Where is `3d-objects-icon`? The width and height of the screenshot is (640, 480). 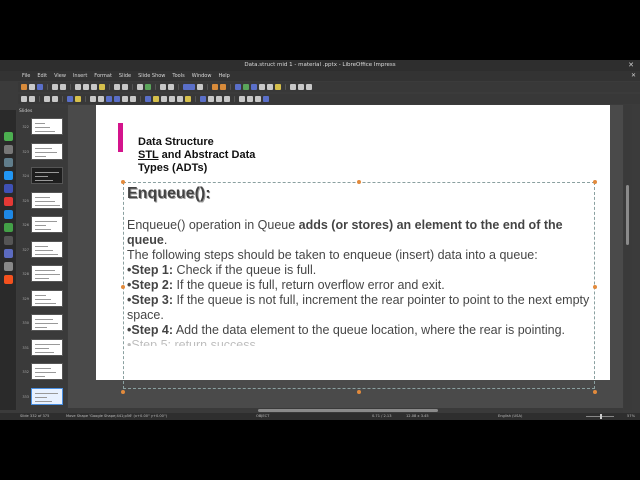
3d-objects-icon is located at coordinates (203, 99).